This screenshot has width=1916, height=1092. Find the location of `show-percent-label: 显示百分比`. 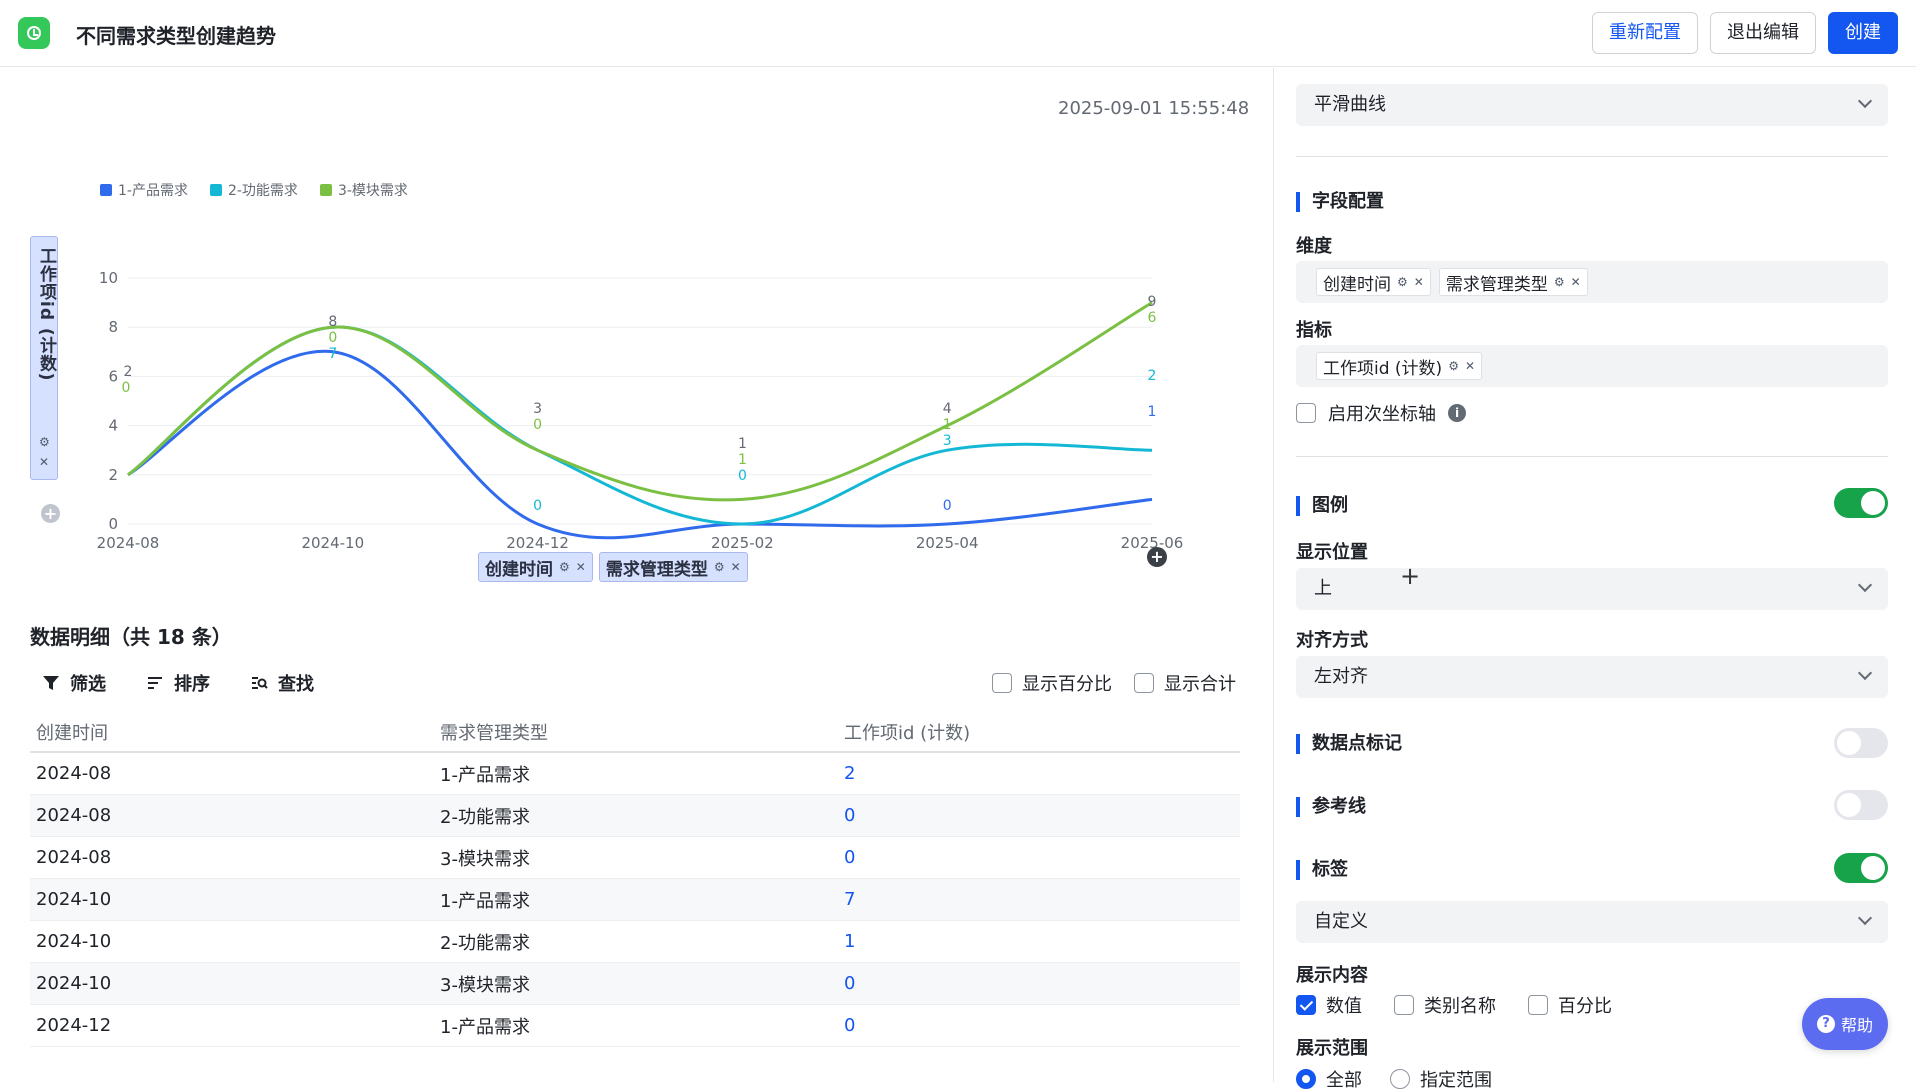

show-percent-label: 显示百分比 is located at coordinates (1067, 684).